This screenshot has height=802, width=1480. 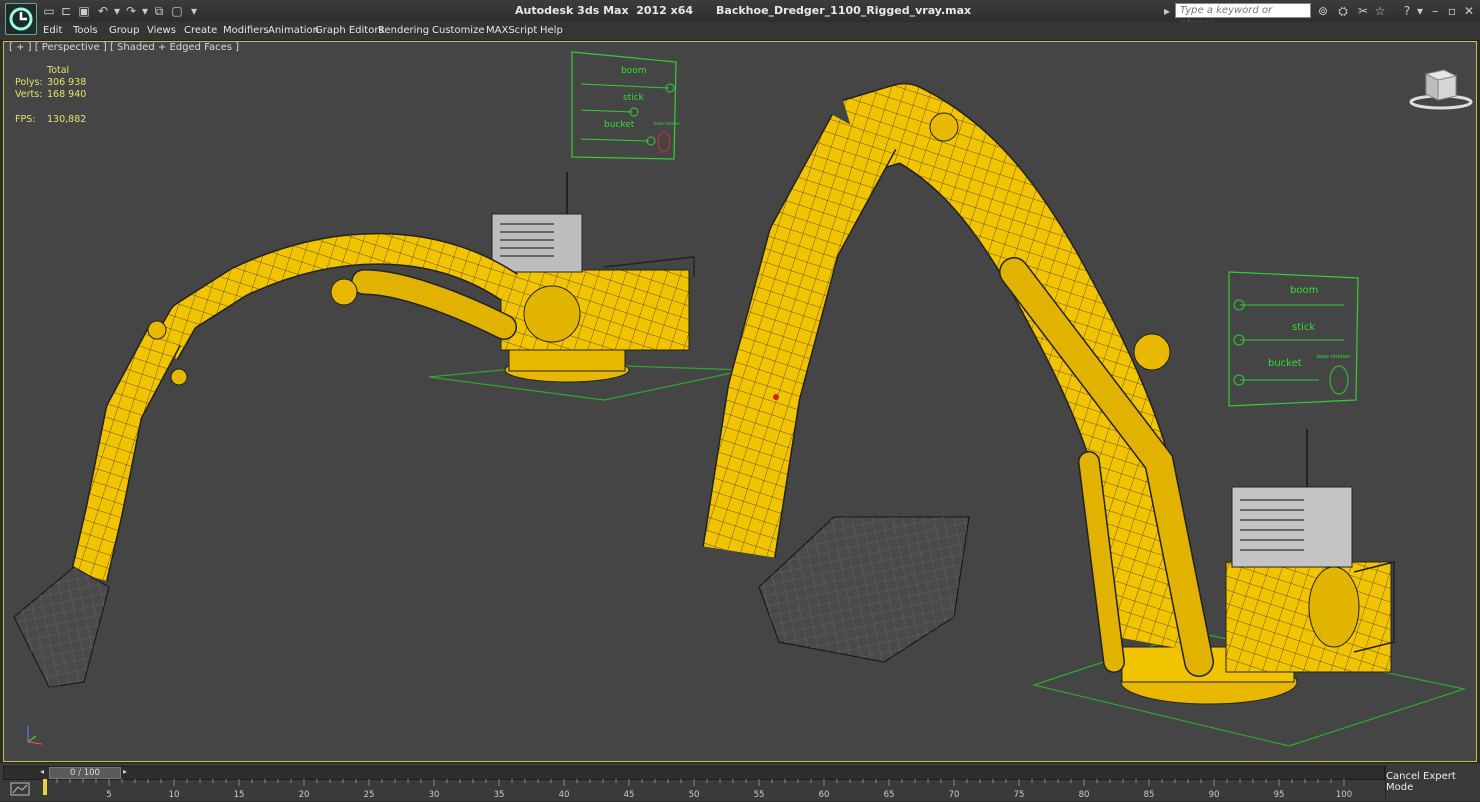 What do you see at coordinates (889, 794) in the screenshot?
I see `ruler-tick-label: 65` at bounding box center [889, 794].